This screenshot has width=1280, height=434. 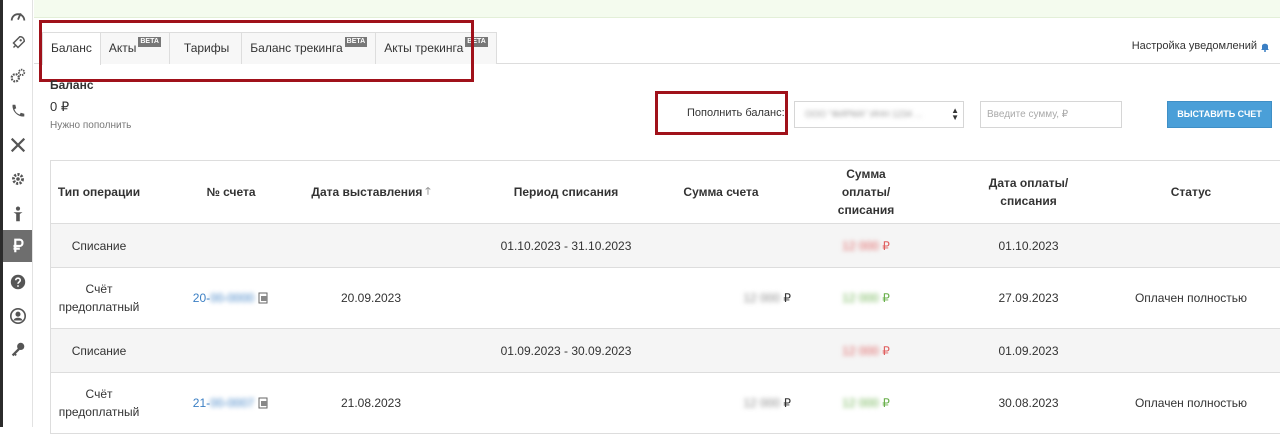 What do you see at coordinates (72, 85) in the screenshot?
I see `balance-title: Баланс` at bounding box center [72, 85].